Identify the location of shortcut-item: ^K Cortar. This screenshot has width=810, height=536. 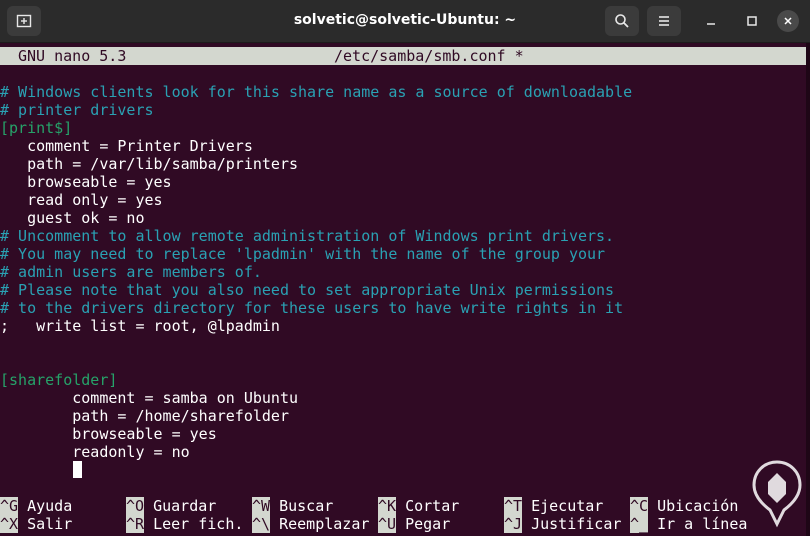
(418, 506).